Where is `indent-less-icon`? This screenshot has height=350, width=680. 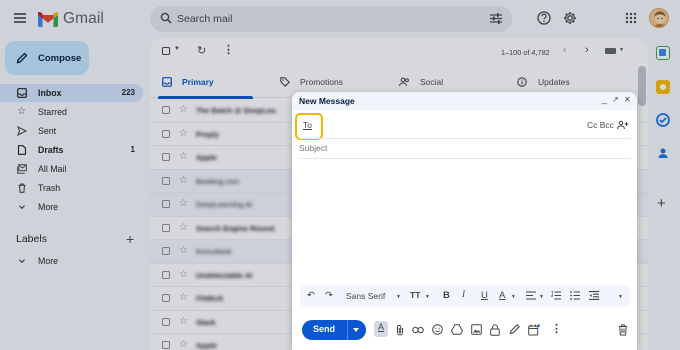 indent-less-icon is located at coordinates (594, 295).